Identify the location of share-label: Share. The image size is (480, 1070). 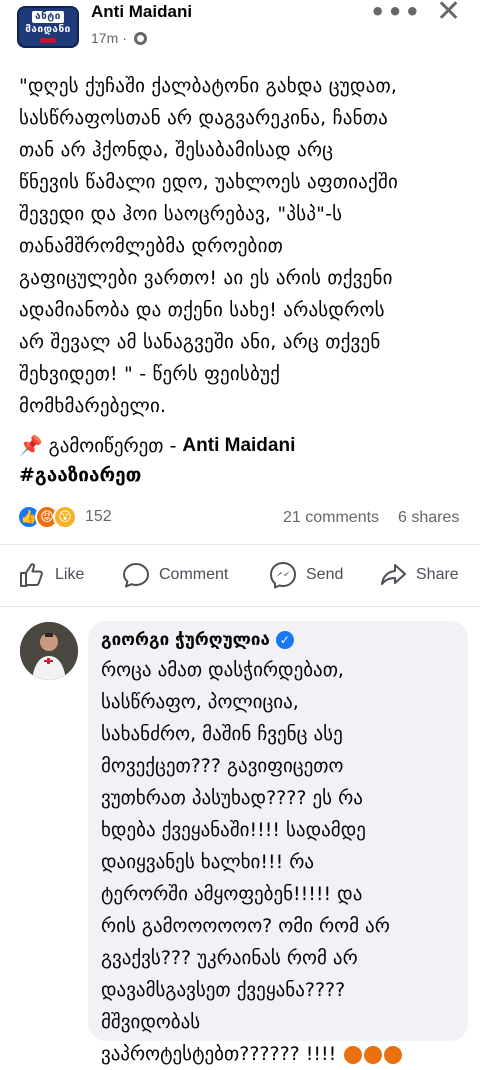
(437, 574).